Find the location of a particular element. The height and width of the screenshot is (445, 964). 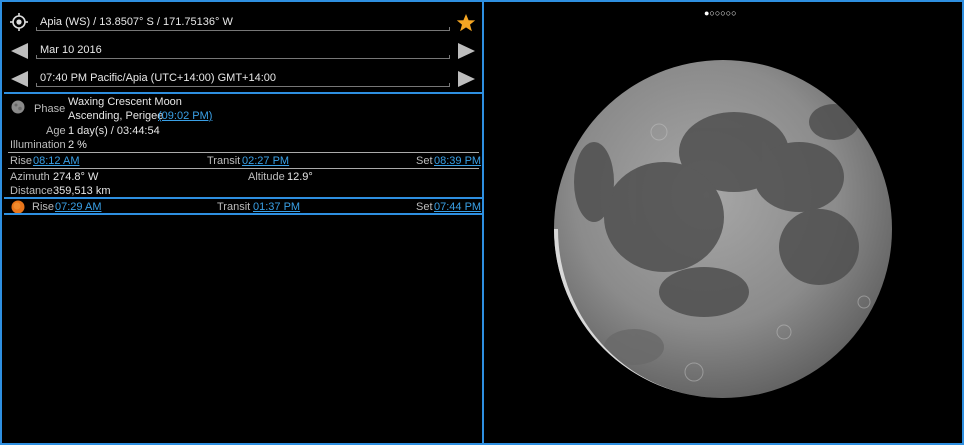

favorite-star-icon is located at coordinates (466, 23).